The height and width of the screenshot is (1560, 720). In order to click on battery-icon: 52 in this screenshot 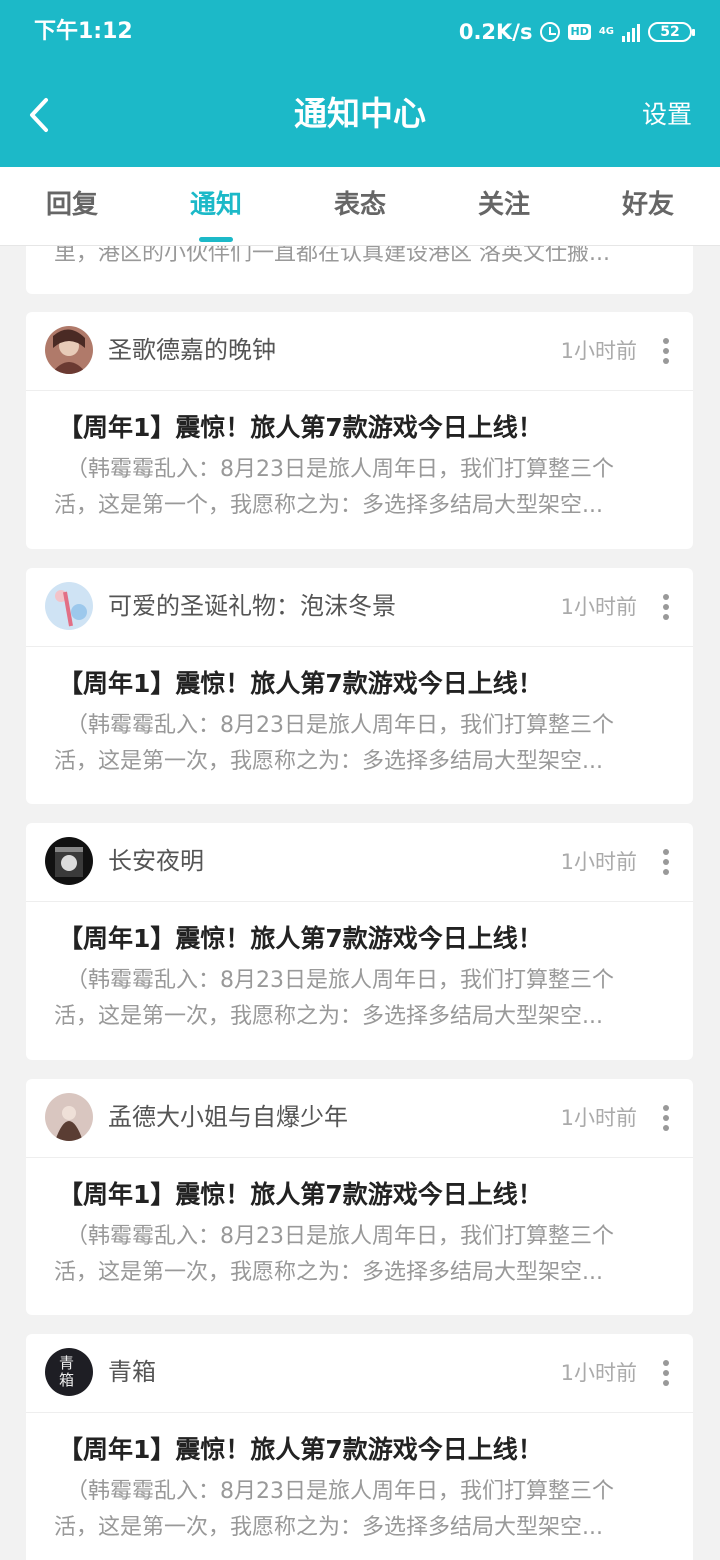, I will do `click(671, 32)`.